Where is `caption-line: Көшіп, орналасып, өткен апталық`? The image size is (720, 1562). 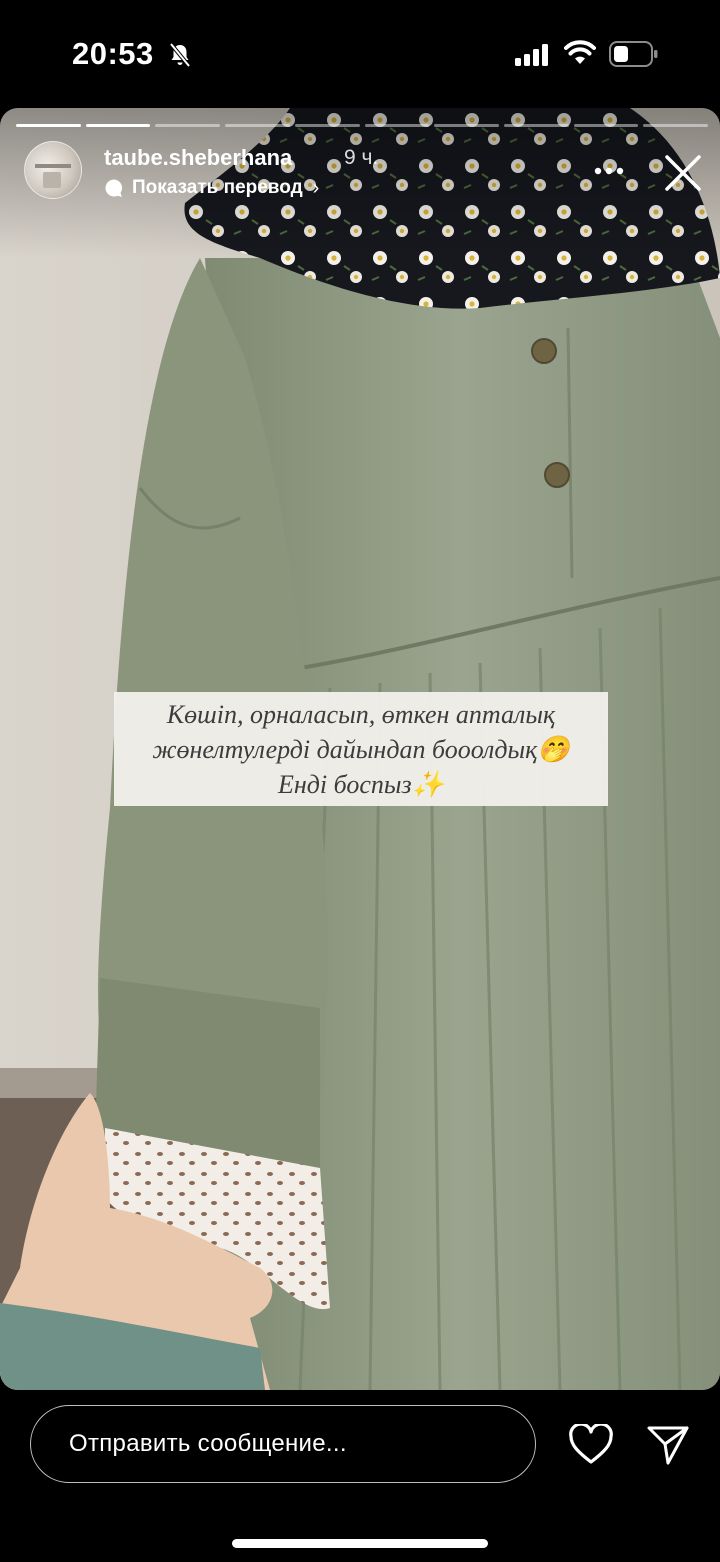
caption-line: Көшіп, орналасып, өткен апталық is located at coordinates (361, 714).